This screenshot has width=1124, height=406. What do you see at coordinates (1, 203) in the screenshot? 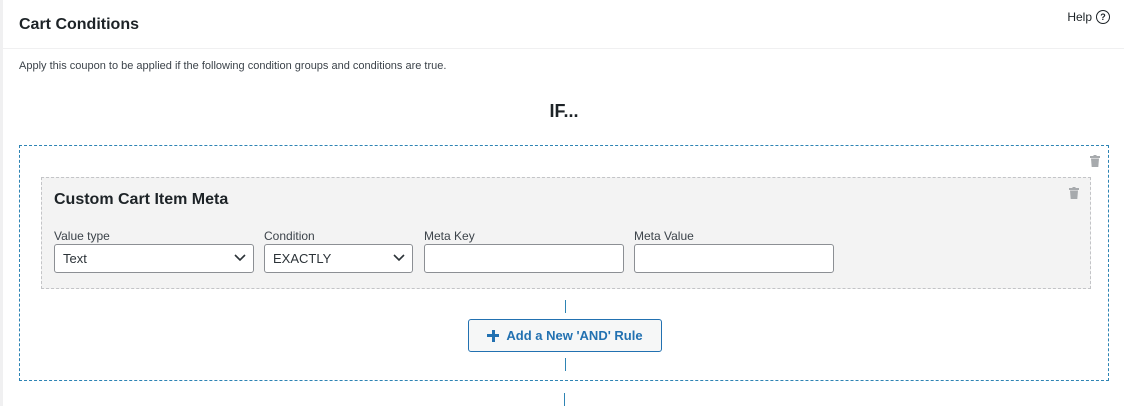
I see `admin-edge` at bounding box center [1, 203].